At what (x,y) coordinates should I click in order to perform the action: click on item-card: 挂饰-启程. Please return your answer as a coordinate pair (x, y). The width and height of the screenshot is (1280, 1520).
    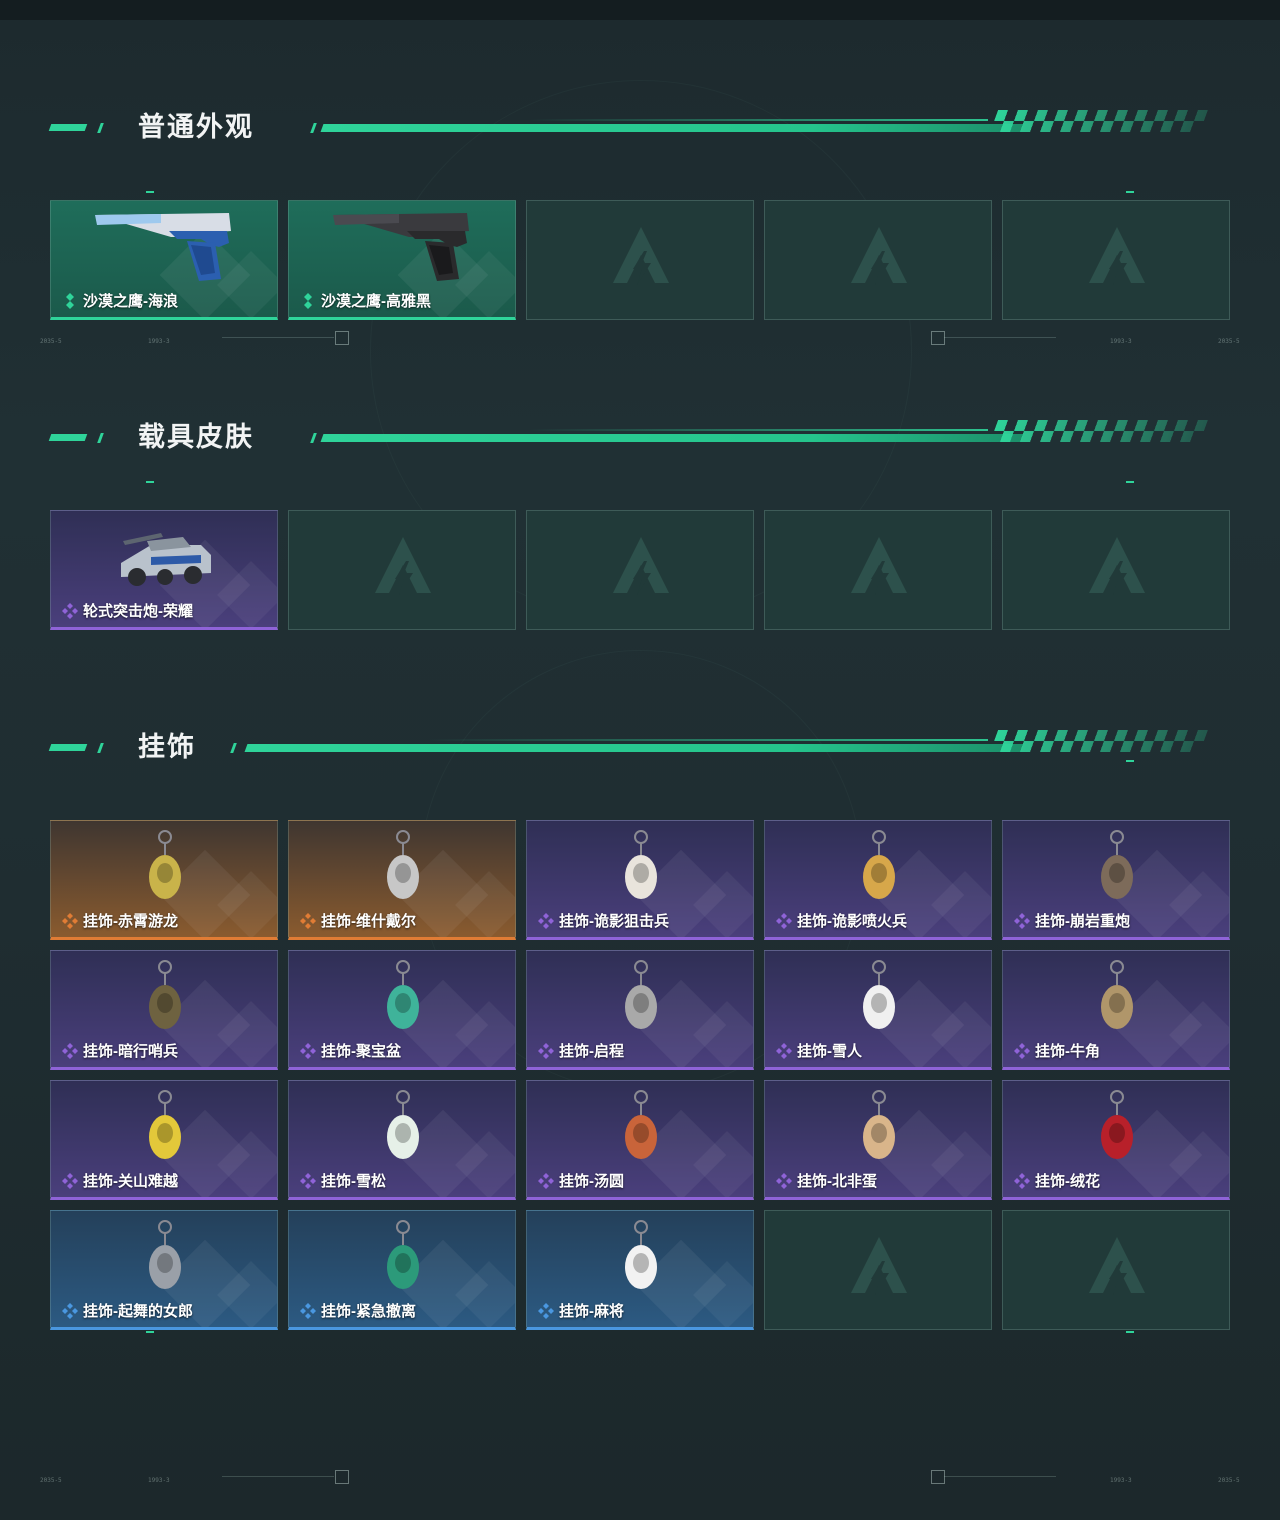
    Looking at the image, I should click on (640, 1010).